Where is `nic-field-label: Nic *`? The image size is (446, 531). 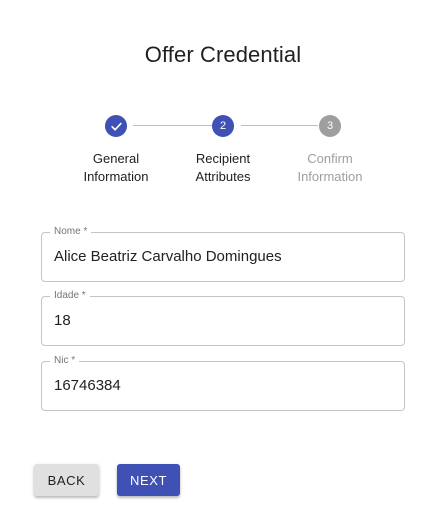
nic-field-label: Nic * is located at coordinates (65, 361).